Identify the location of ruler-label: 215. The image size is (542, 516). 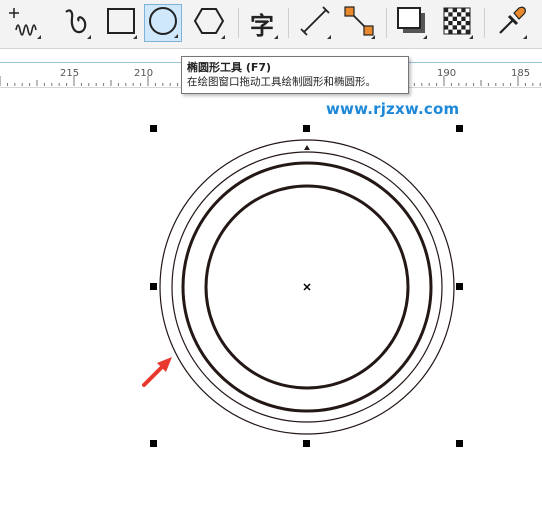
(70, 73).